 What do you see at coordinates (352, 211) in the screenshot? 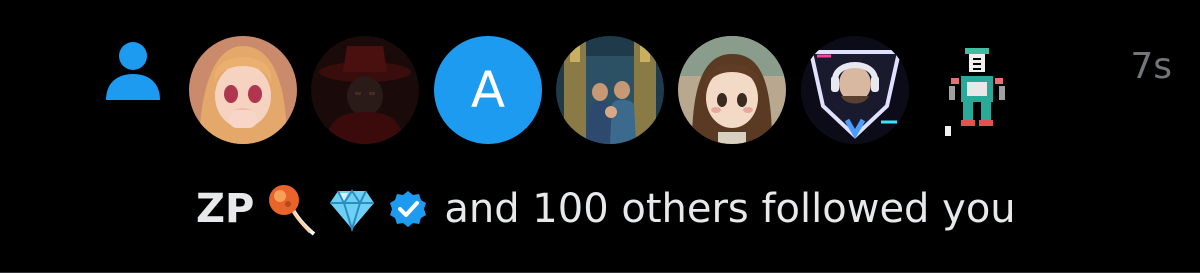
I see `gem-emoji` at bounding box center [352, 211].